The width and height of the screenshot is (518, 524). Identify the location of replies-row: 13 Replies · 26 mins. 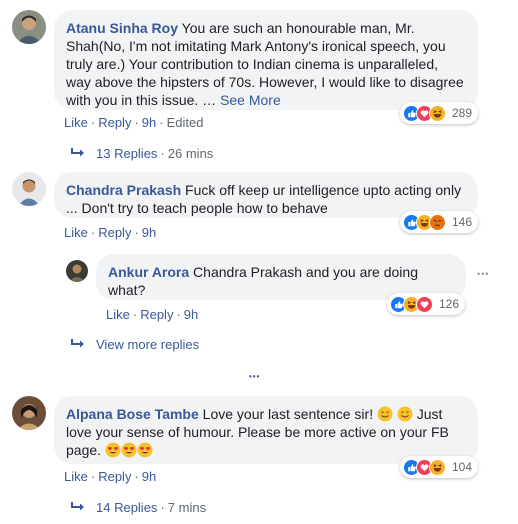
(141, 153).